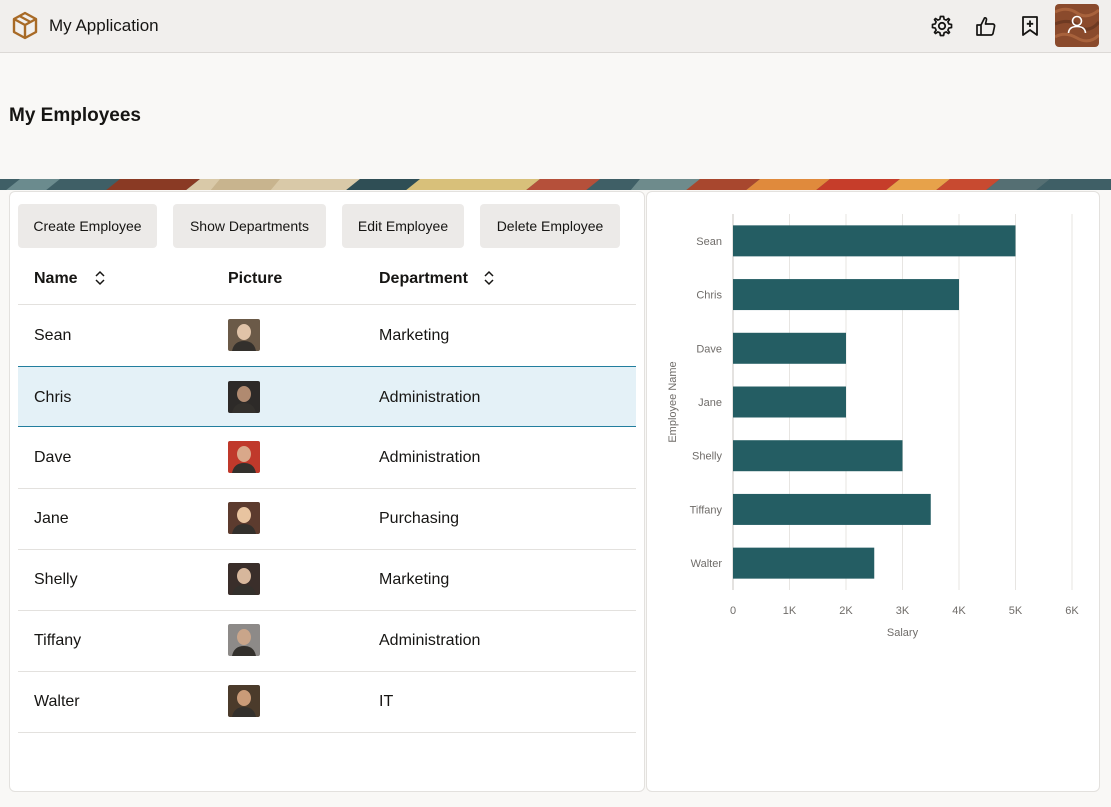  I want to click on x-tick-label: 4K, so click(959, 611).